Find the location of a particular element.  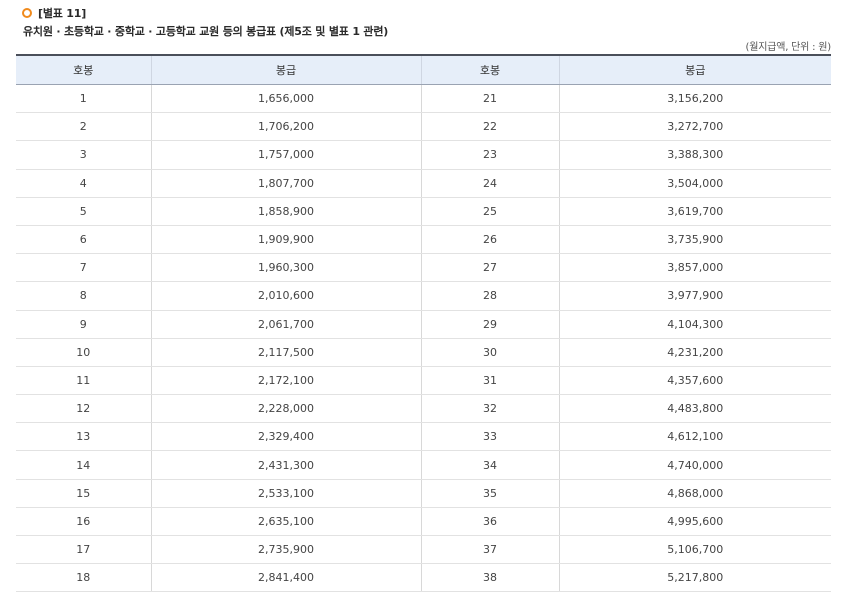

grade-cell: 17 is located at coordinates (83, 550).